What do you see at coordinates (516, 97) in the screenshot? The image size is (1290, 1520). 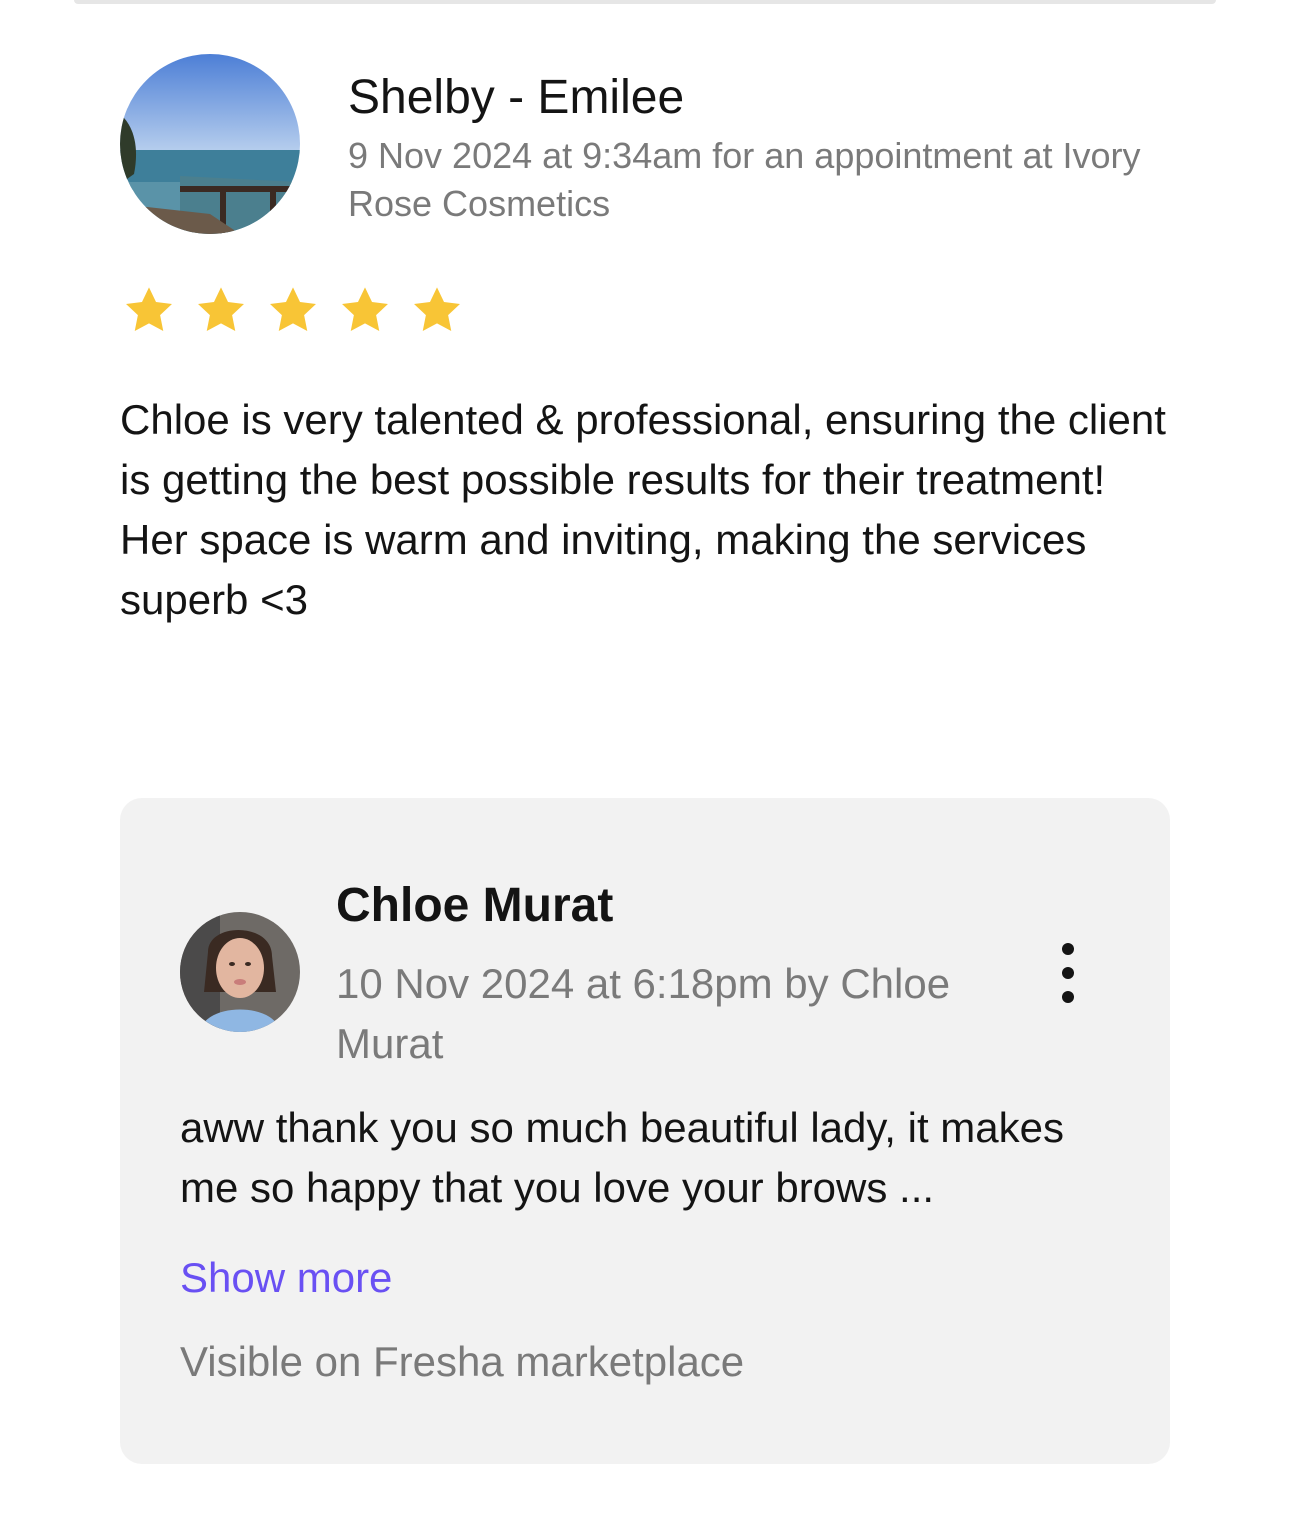 I see `reviewer-name: Shelby - Emilee` at bounding box center [516, 97].